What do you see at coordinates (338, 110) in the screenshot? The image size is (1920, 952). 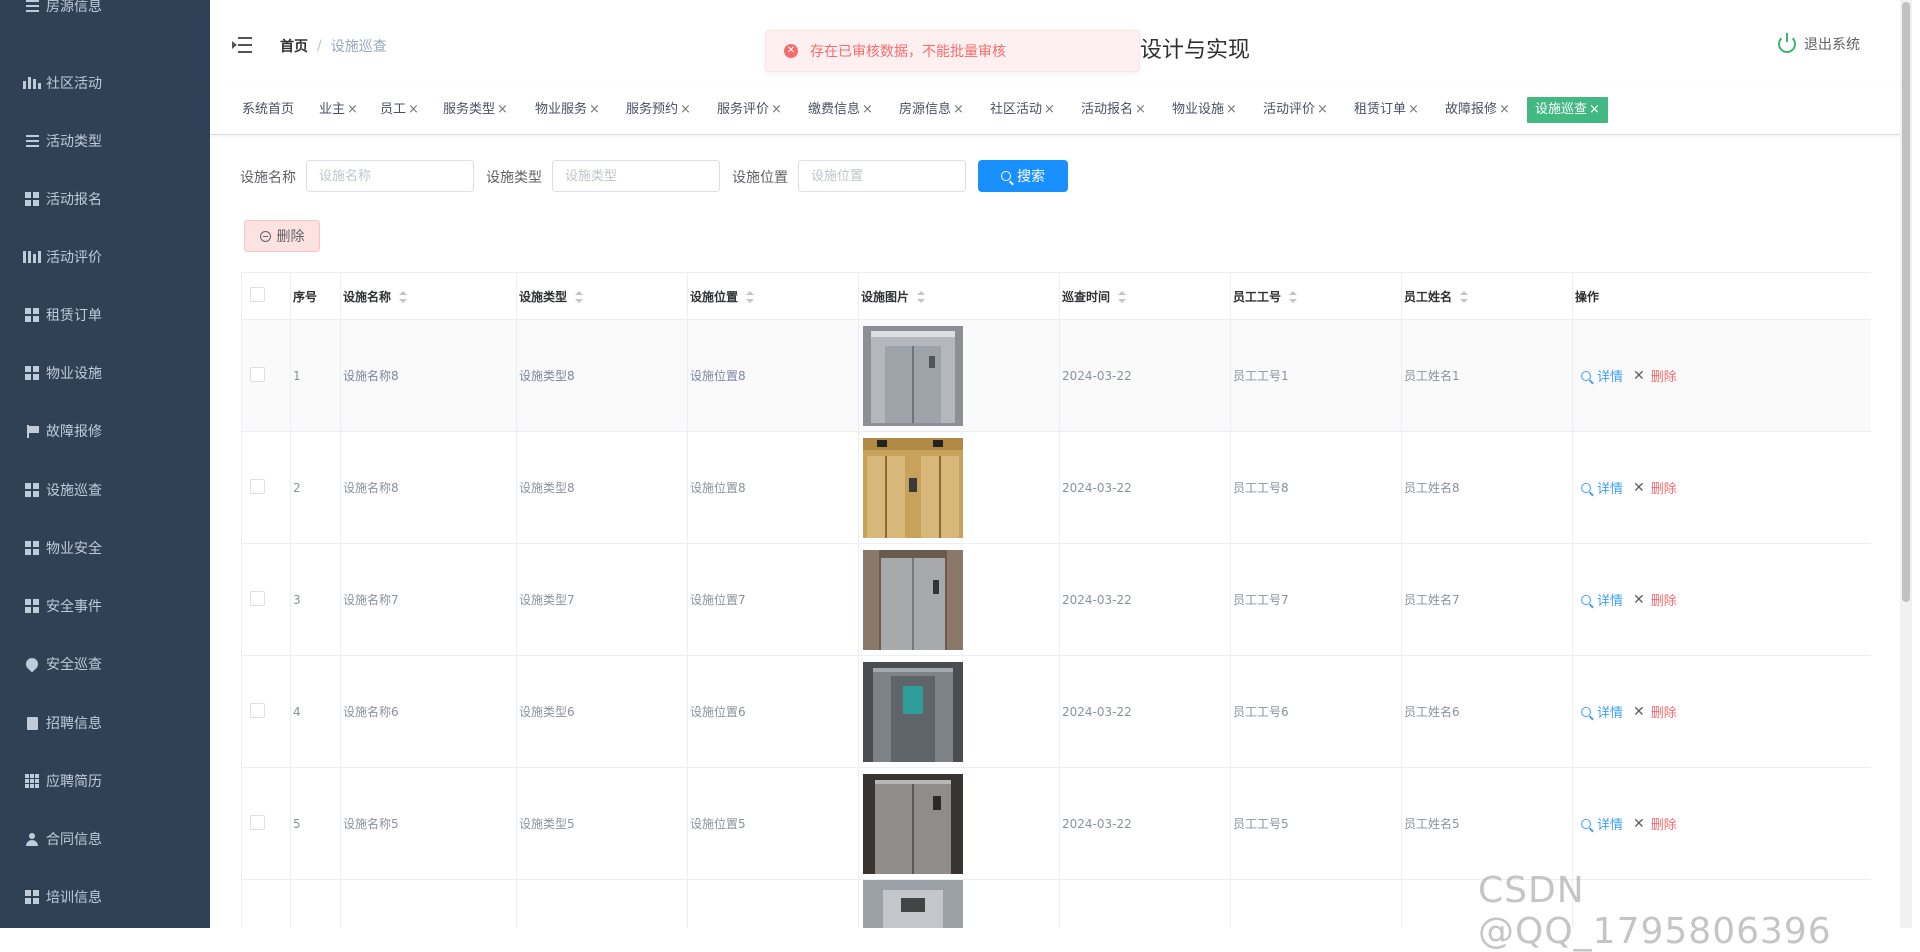 I see `tag-owner: 业主 ×` at bounding box center [338, 110].